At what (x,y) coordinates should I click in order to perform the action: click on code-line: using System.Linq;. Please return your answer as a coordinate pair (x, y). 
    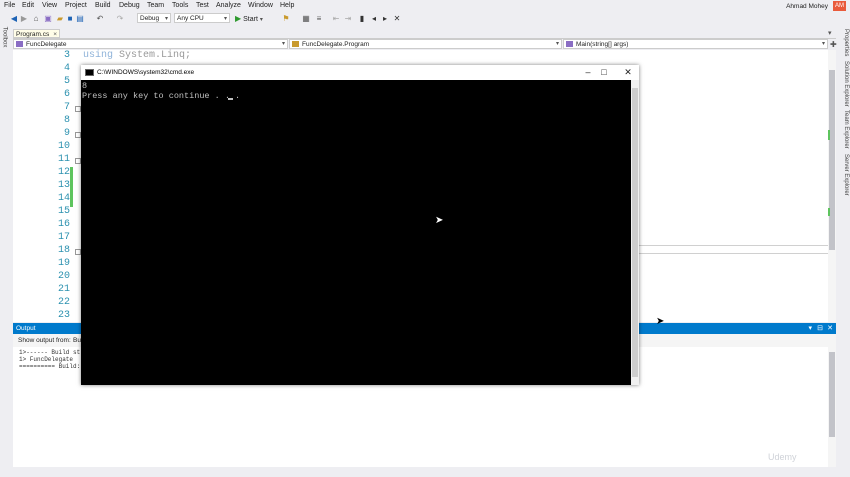
    Looking at the image, I should click on (137, 55).